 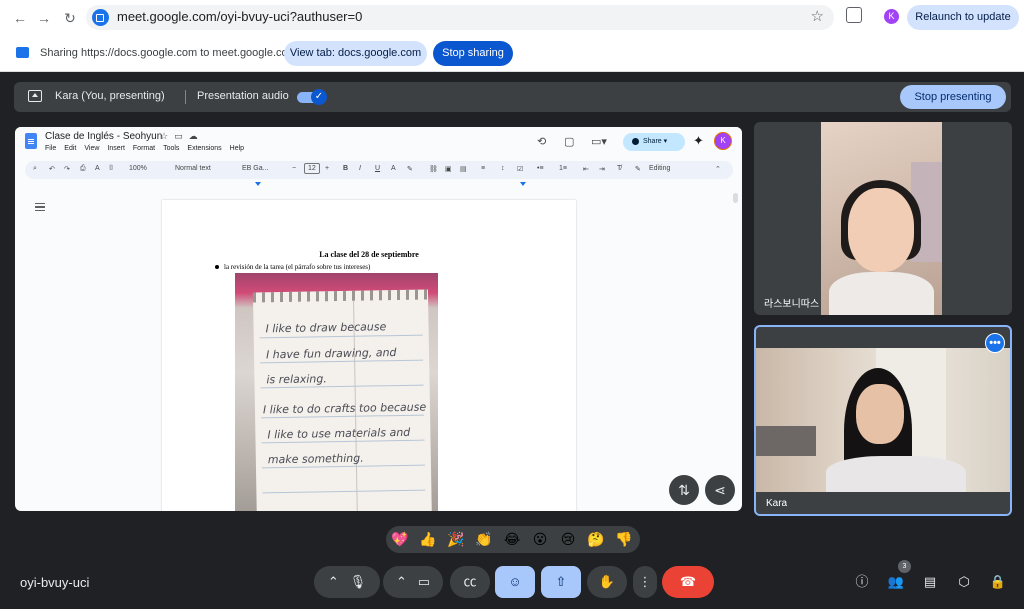 I want to click on doc-title: Clase de Inglés - Seohyun, so click(x=103, y=136).